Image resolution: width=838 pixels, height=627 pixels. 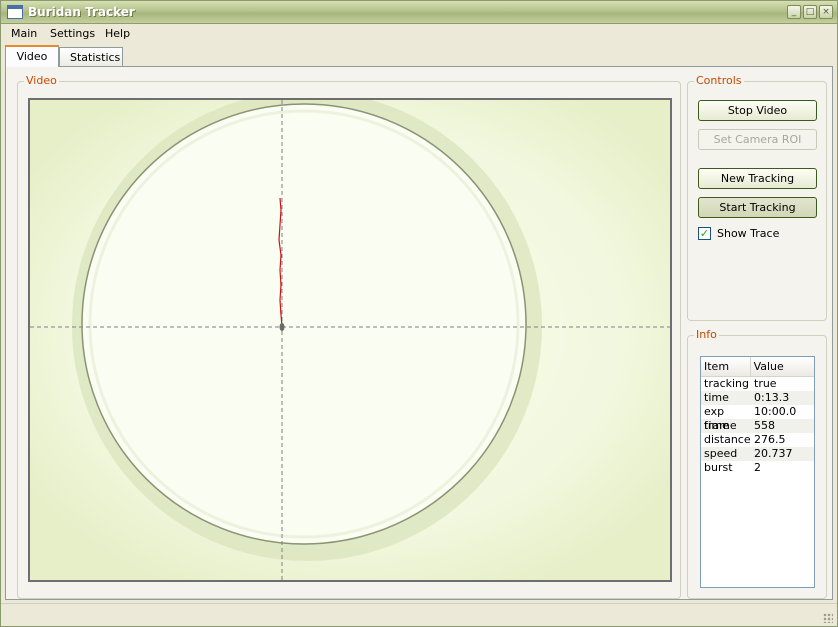 What do you see at coordinates (706, 334) in the screenshot?
I see `info-group-title: Info` at bounding box center [706, 334].